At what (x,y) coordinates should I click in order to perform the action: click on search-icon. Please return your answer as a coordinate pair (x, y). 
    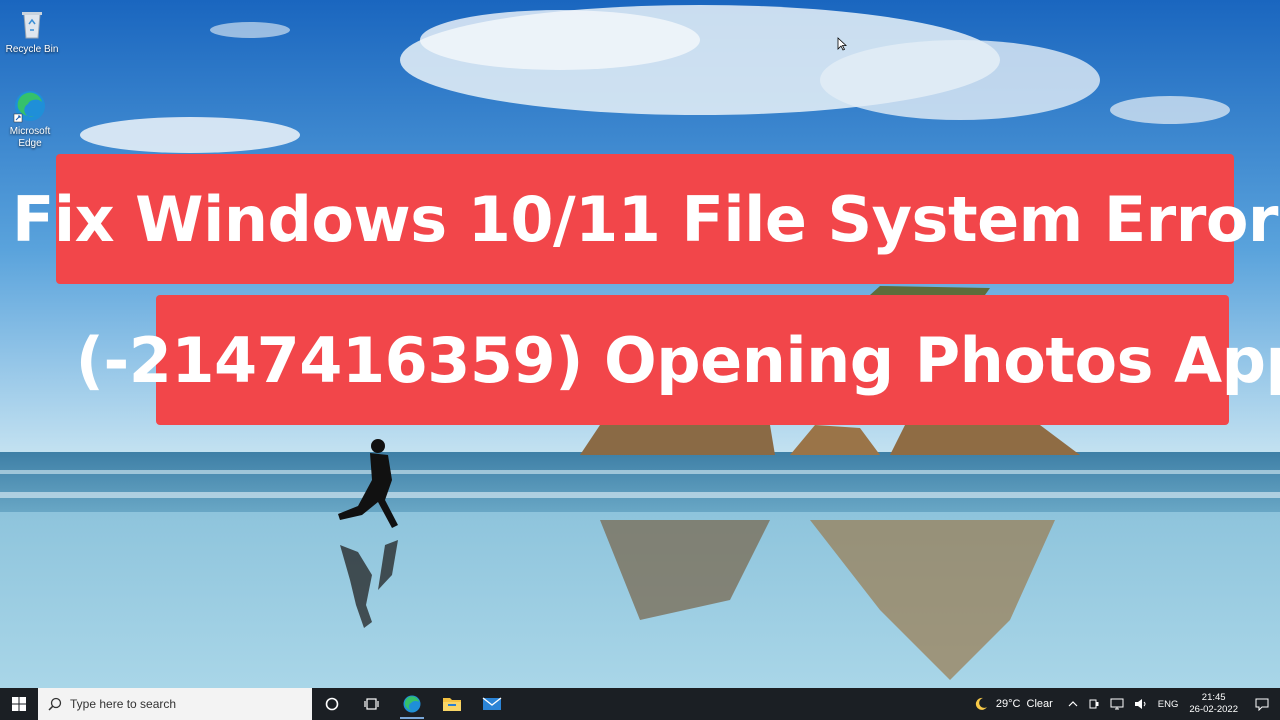
    Looking at the image, I should click on (55, 704).